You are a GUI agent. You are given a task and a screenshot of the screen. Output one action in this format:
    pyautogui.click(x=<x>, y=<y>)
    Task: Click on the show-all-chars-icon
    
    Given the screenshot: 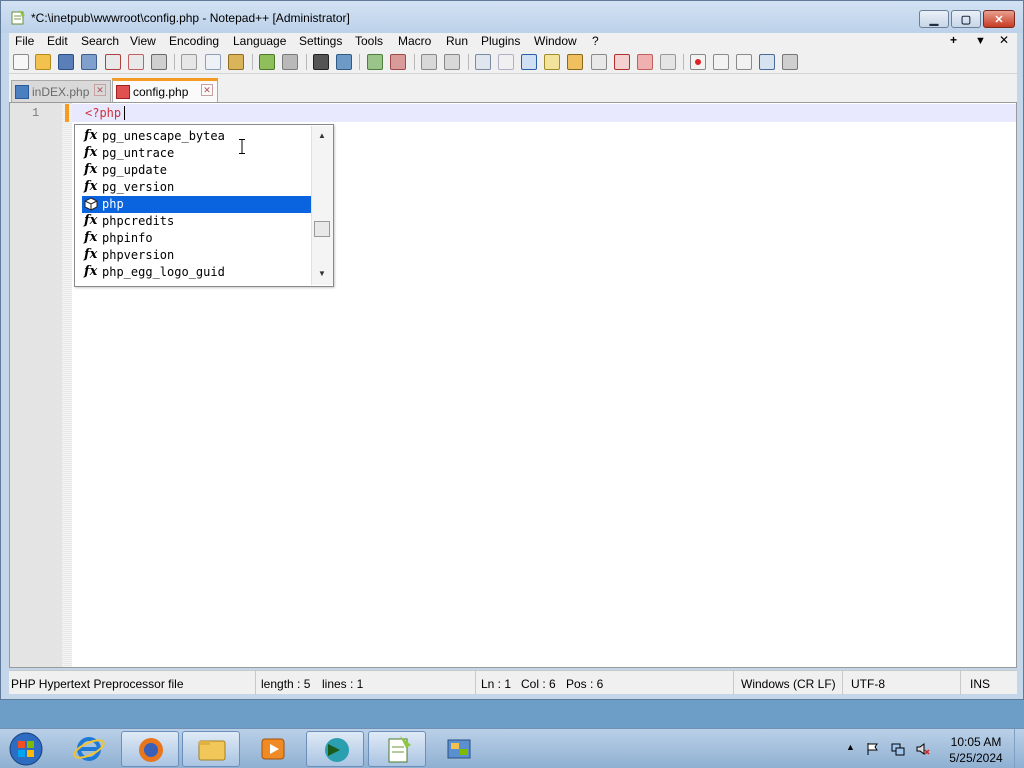 What is the action you would take?
    pyautogui.click(x=506, y=62)
    